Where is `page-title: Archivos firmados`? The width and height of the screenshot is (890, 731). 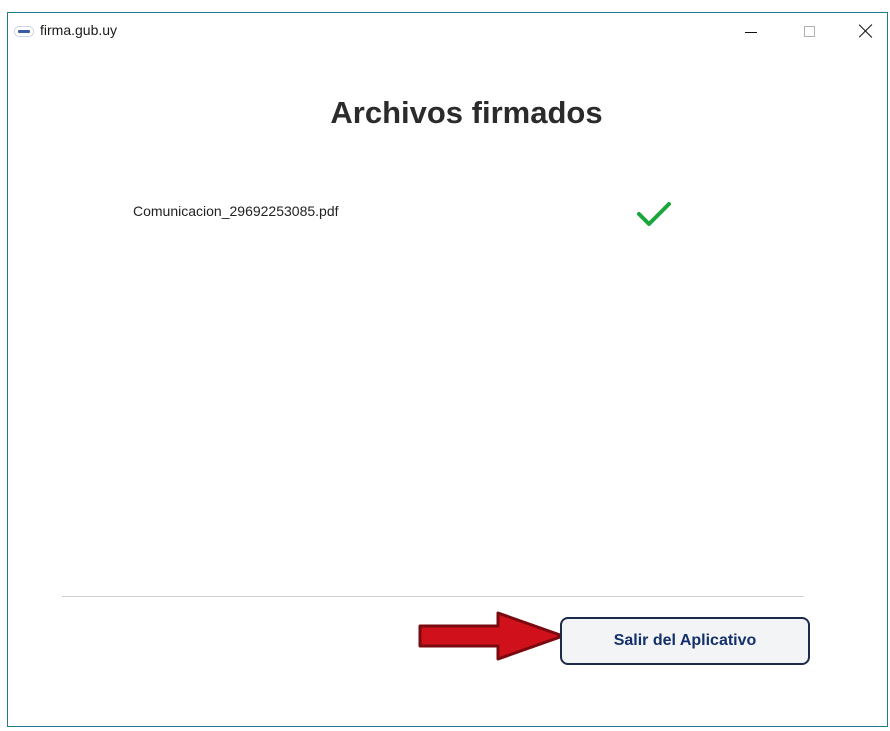 page-title: Archivos firmados is located at coordinates (466, 112).